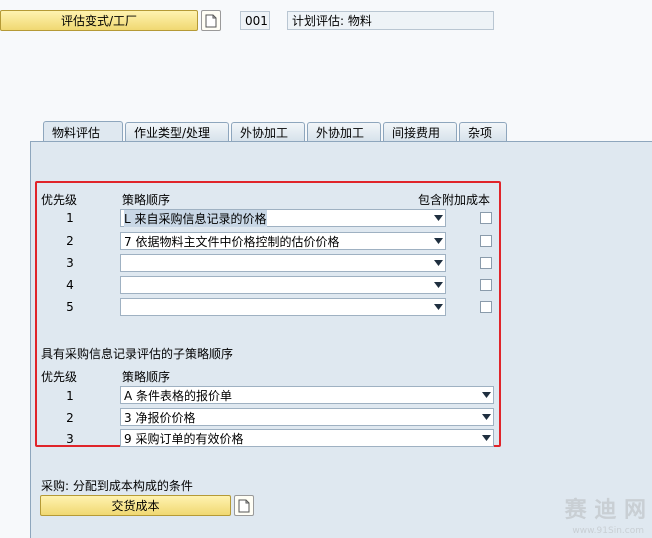 The width and height of the screenshot is (652, 538). I want to click on priority-number: 3, so click(70, 263).